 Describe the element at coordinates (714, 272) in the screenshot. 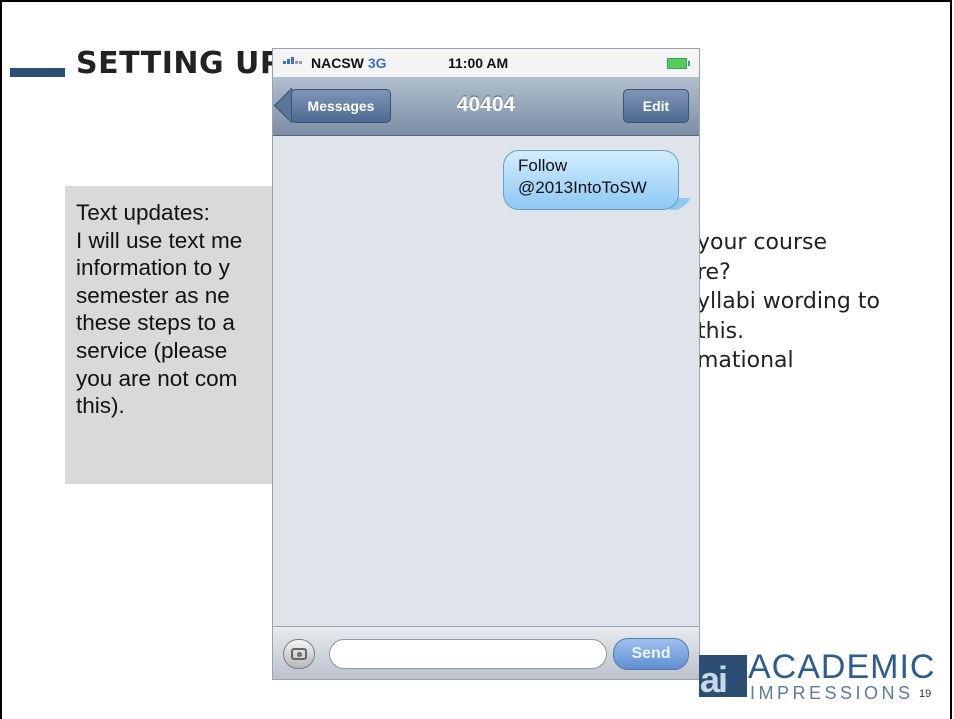

I see `text-line: re?` at that location.